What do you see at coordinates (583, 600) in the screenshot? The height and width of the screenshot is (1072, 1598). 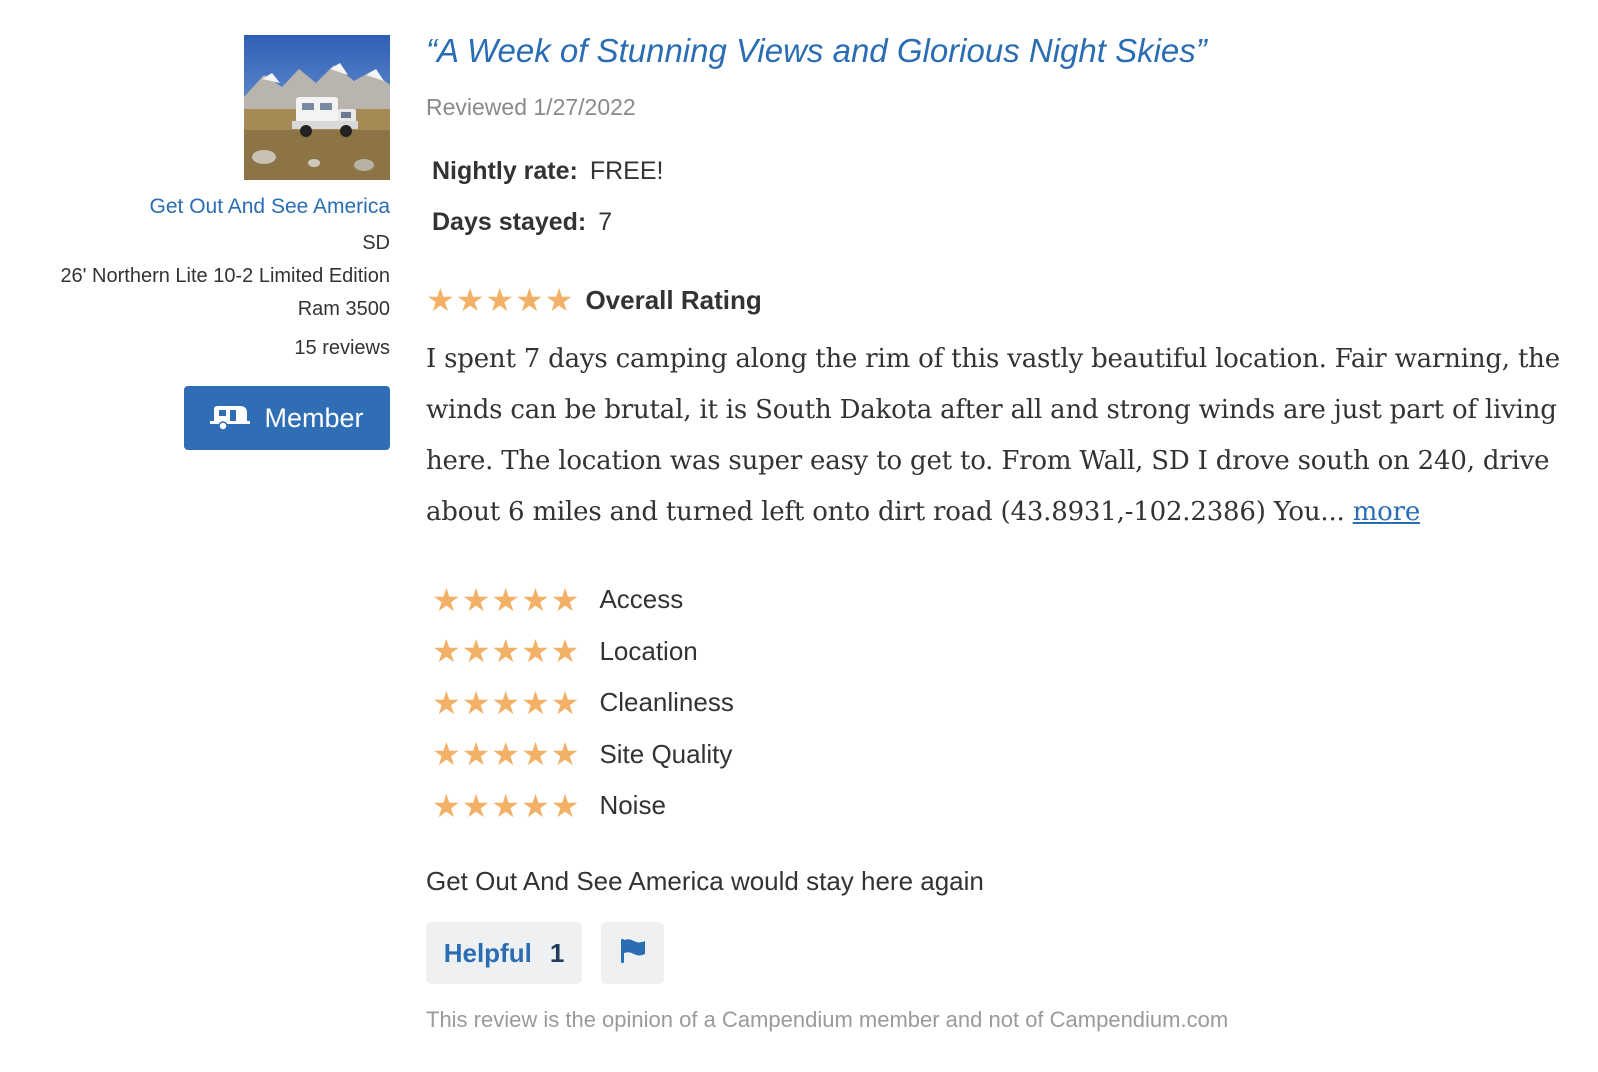 I see `sub-rating-row: ★ ★ ★ ★ ★ Access` at bounding box center [583, 600].